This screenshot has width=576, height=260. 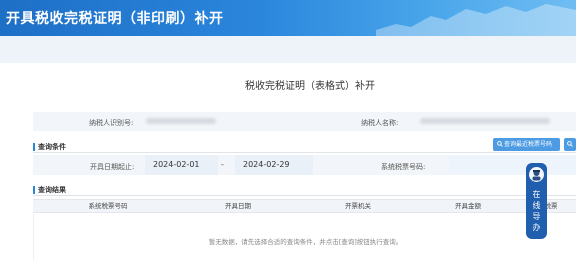 What do you see at coordinates (112, 167) in the screenshot?
I see `date-range-label: 开具日期起止:` at bounding box center [112, 167].